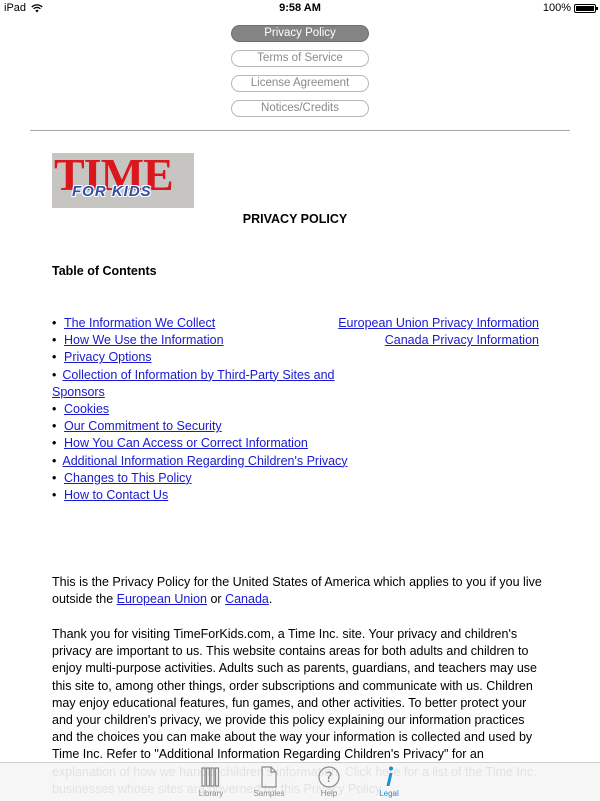  I want to click on status-time: 9:58 AM, so click(300, 8).